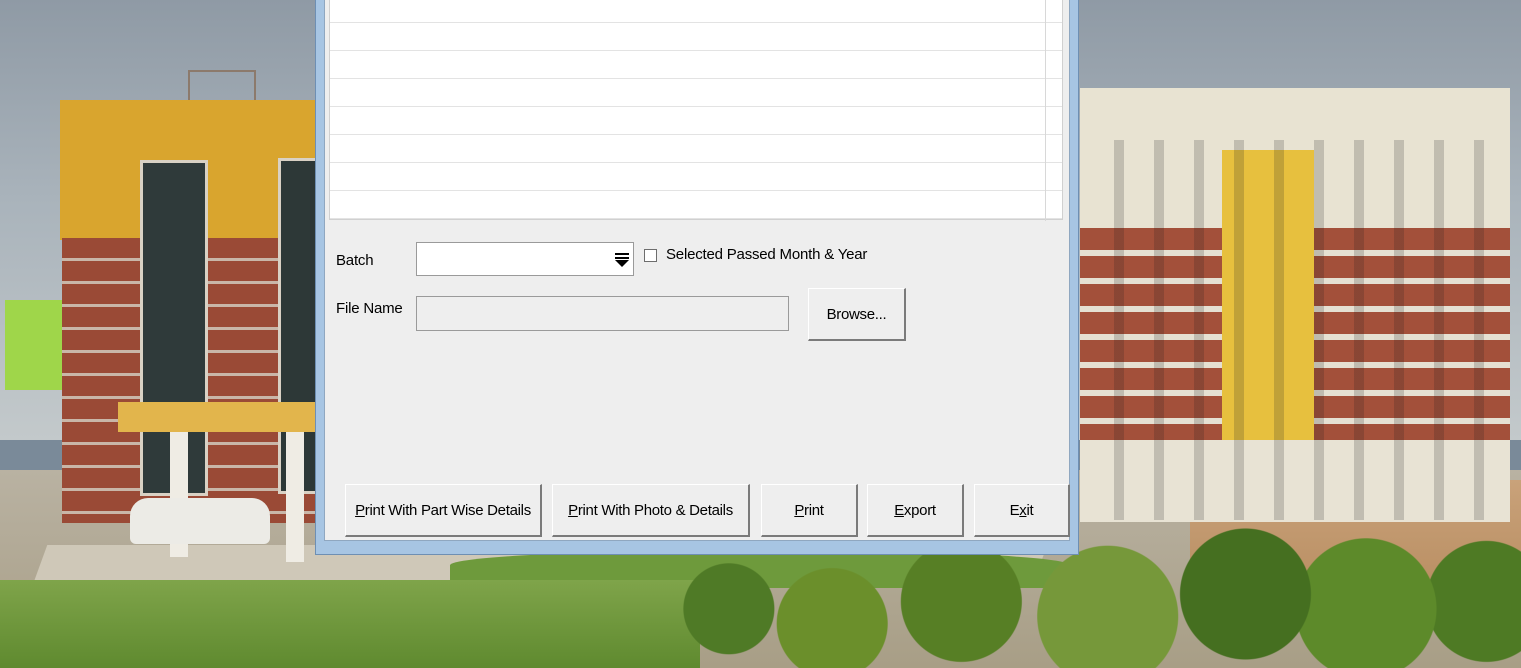 Image resolution: width=1521 pixels, height=668 pixels. What do you see at coordinates (650, 255) in the screenshot?
I see `passed-month-year-checkbox` at bounding box center [650, 255].